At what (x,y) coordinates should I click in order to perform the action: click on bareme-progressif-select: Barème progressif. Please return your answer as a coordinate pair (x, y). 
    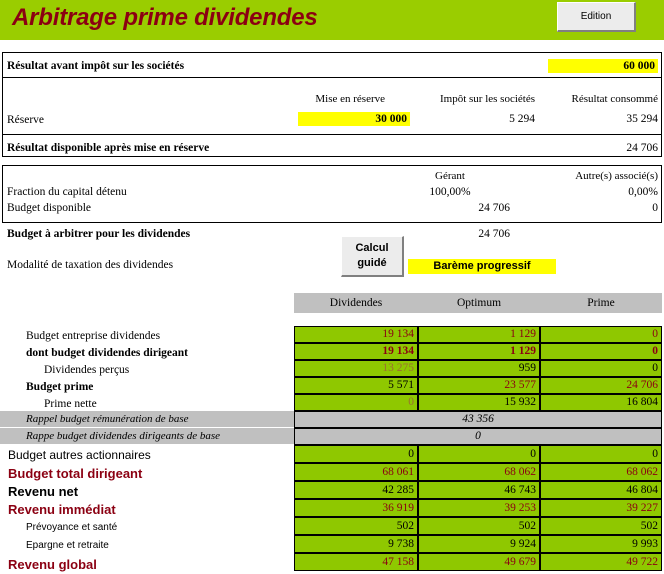
    Looking at the image, I should click on (482, 266).